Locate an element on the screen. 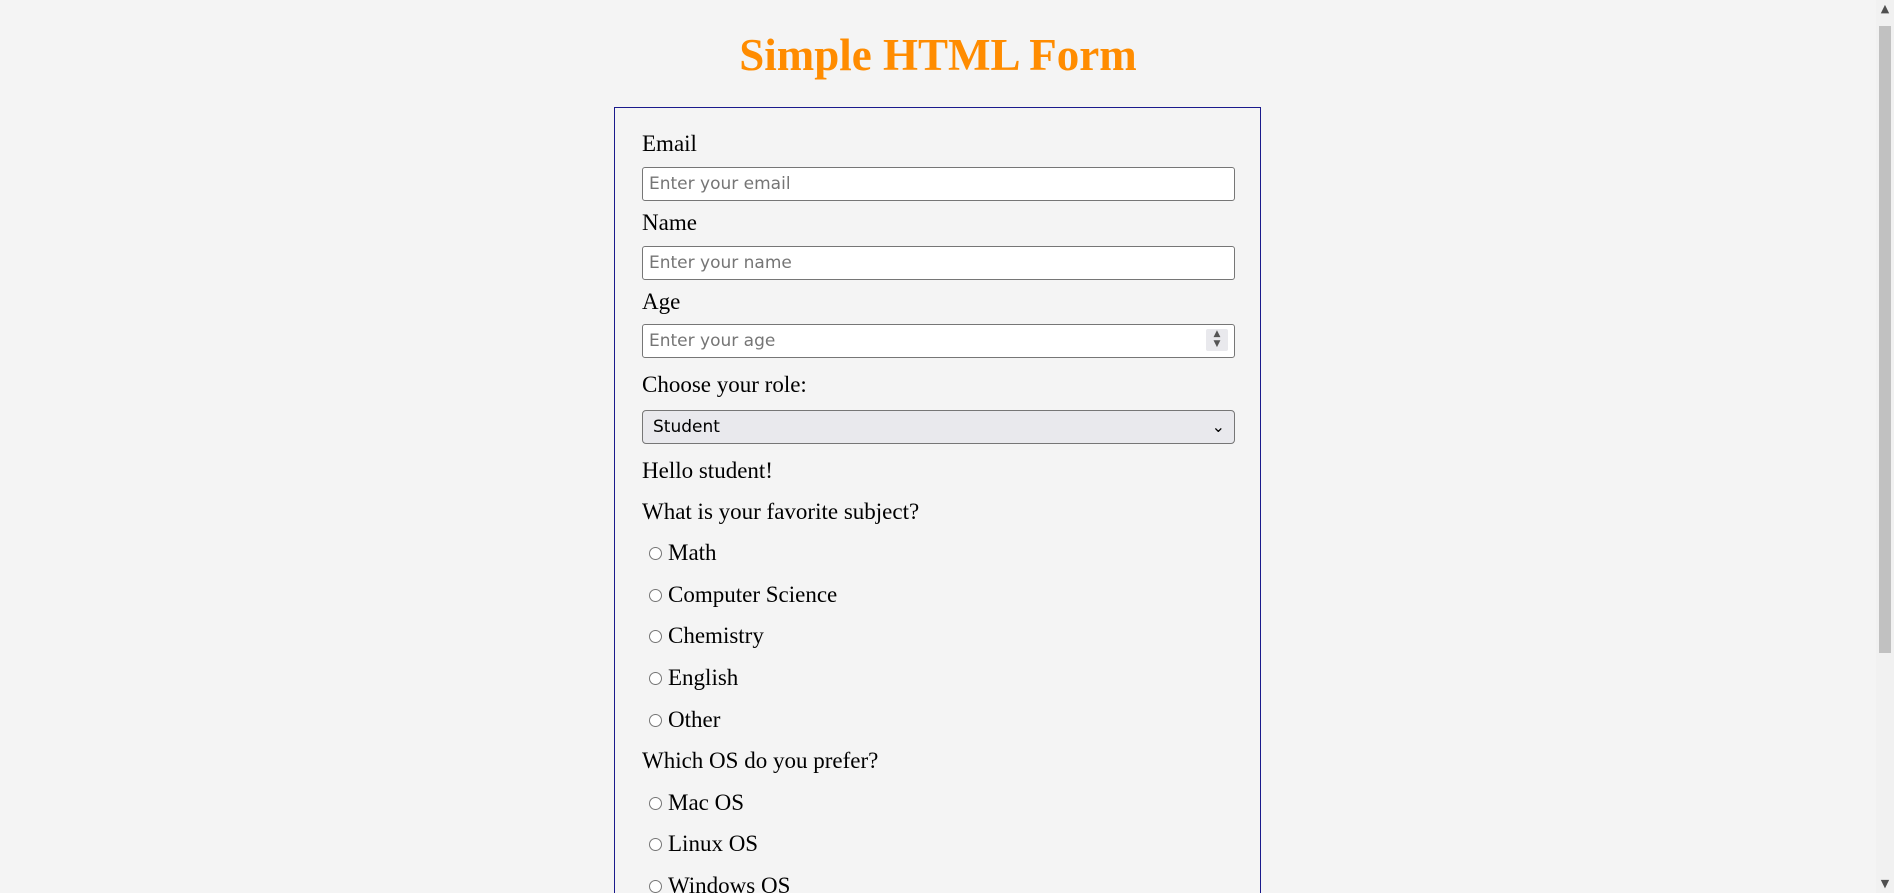 The image size is (1894, 893). age-field-wrapper: ▲▼ is located at coordinates (937, 341).